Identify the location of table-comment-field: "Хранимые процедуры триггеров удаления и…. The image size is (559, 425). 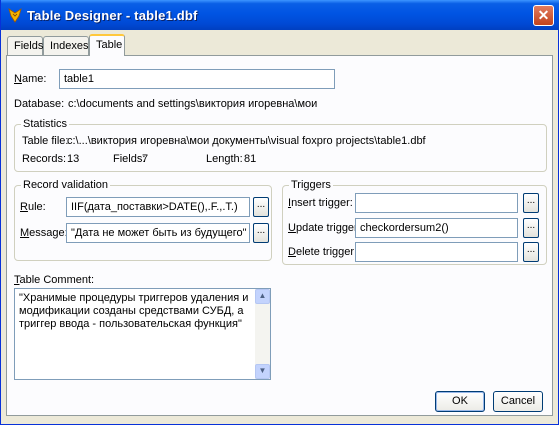
(142, 334).